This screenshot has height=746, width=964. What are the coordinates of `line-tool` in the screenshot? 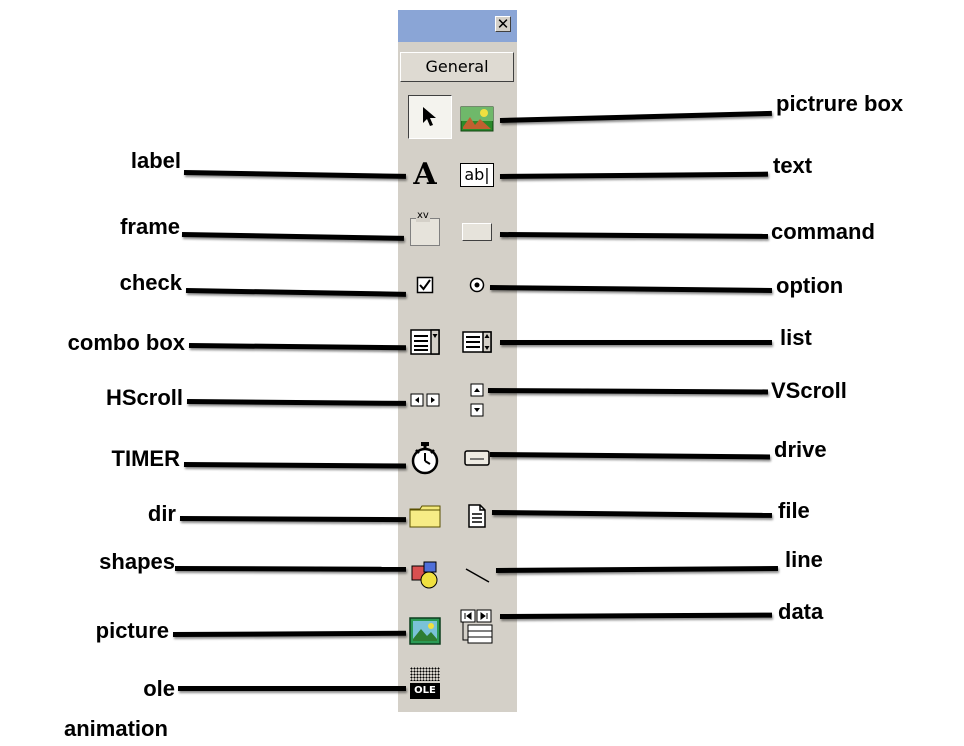 It's located at (477, 575).